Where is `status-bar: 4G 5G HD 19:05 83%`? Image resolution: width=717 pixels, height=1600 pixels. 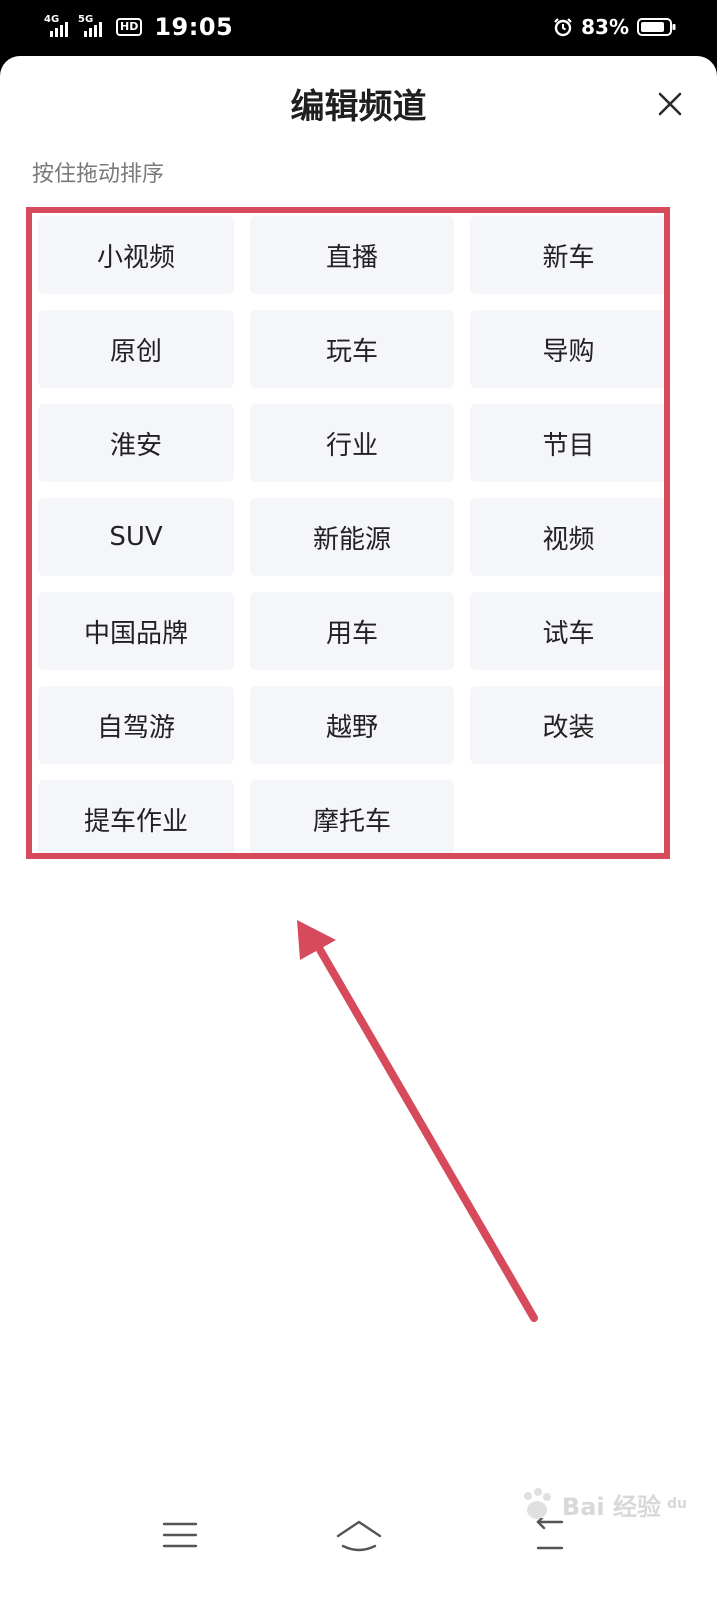
status-bar: 4G 5G HD 19:05 83% is located at coordinates (358, 28).